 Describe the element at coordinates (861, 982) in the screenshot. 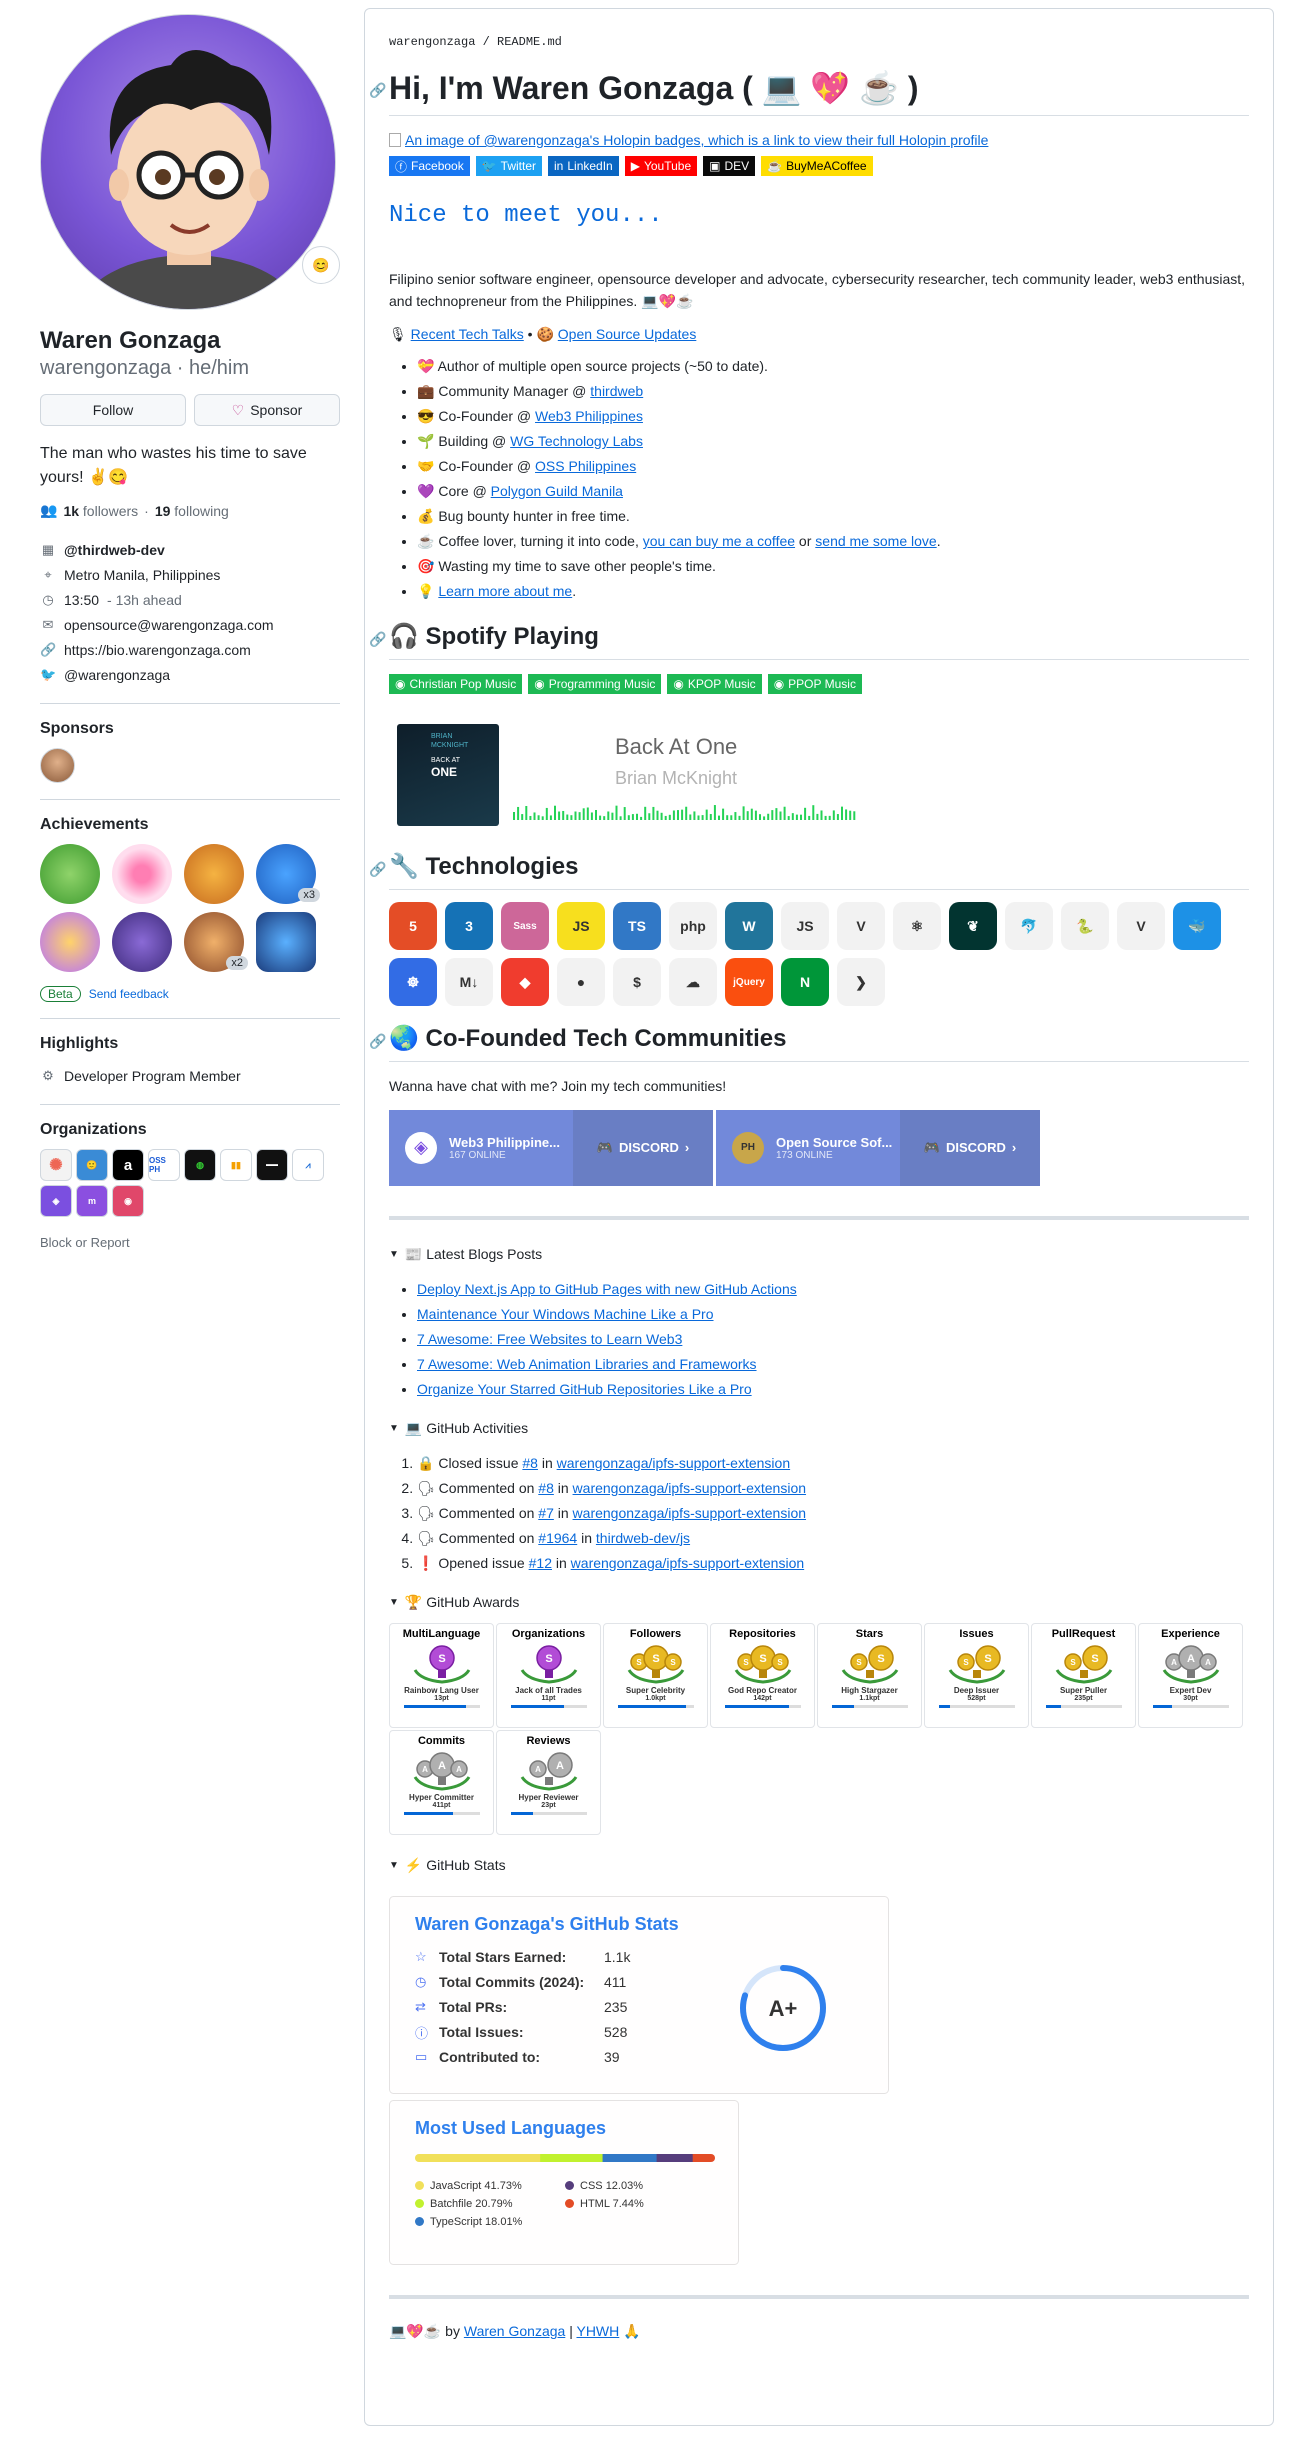

I see `vscode-icon: ❯` at that location.